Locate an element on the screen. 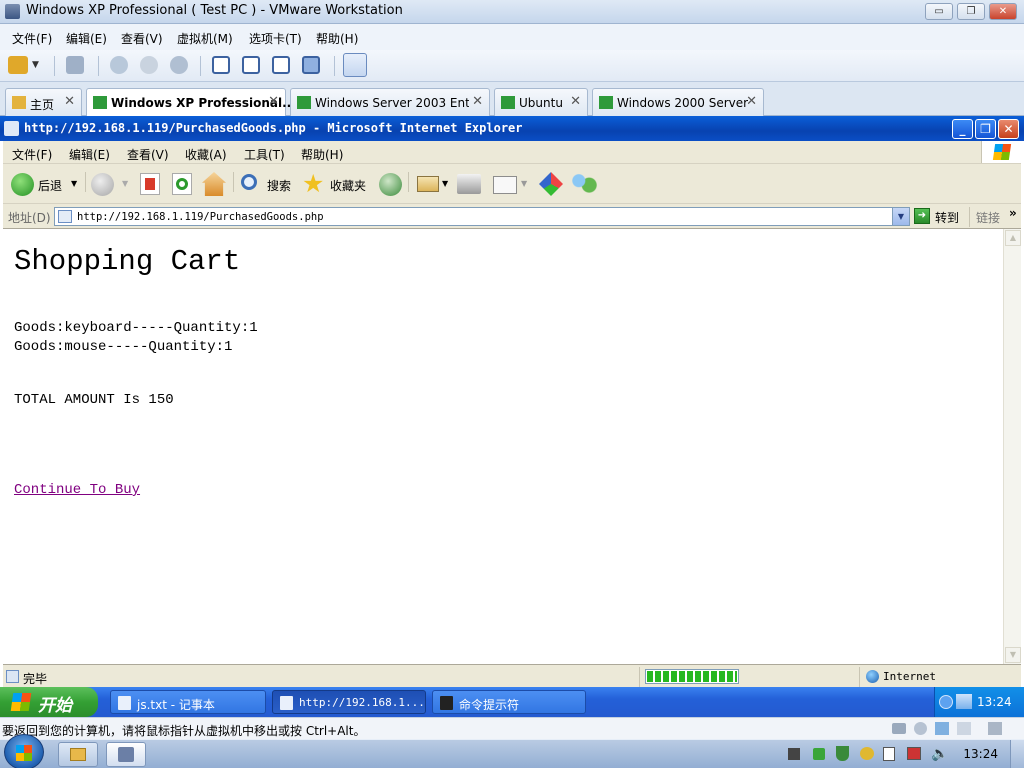 Image resolution: width=1024 pixels, height=768 pixels. go-button: 转到 is located at coordinates (947, 217).